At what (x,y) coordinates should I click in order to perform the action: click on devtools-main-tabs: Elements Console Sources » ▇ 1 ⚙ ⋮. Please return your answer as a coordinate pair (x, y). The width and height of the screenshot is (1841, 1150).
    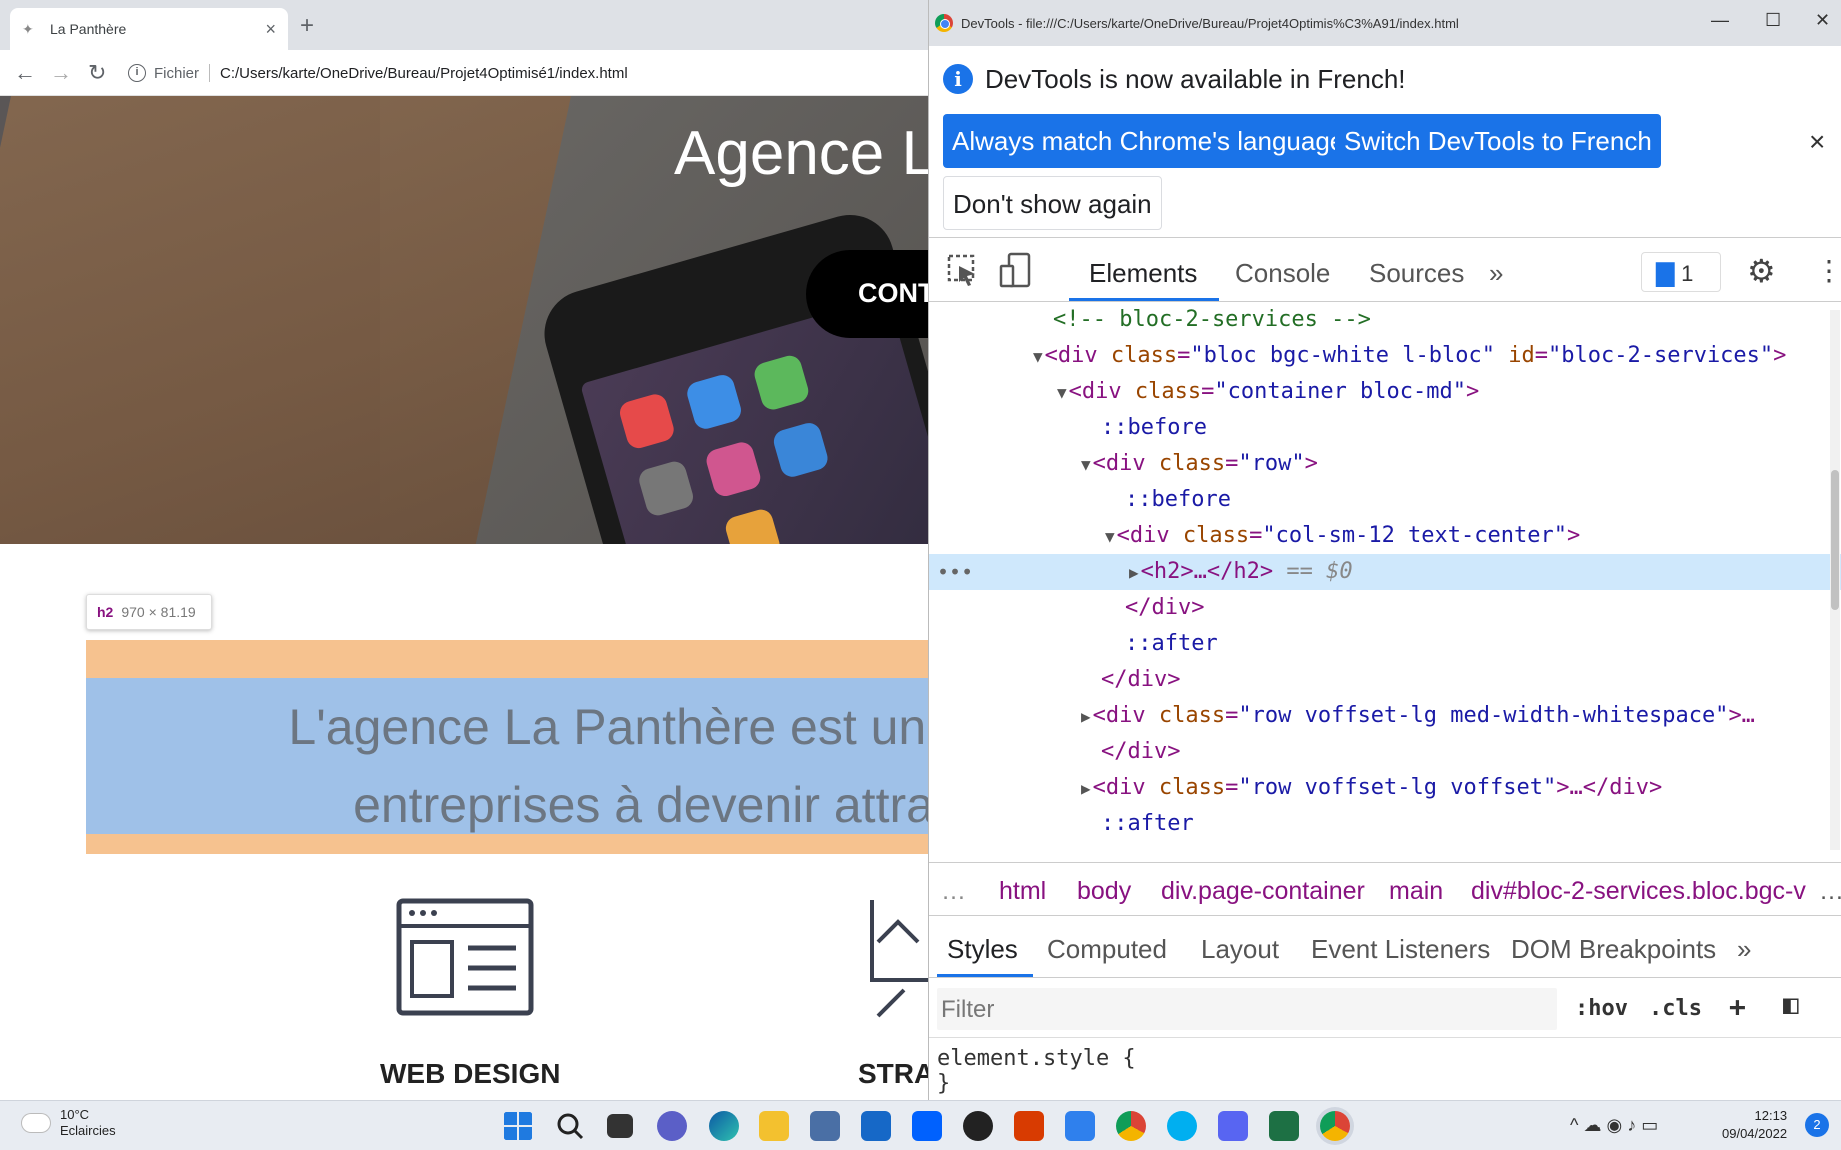
    Looking at the image, I should click on (1385, 271).